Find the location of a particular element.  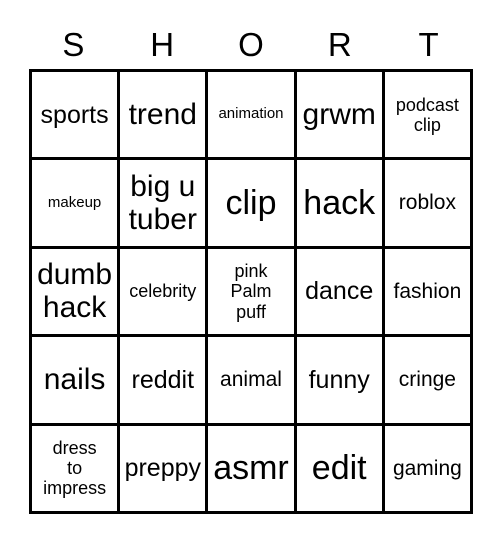

bingo-cell-label: cringe is located at coordinates (427, 380).